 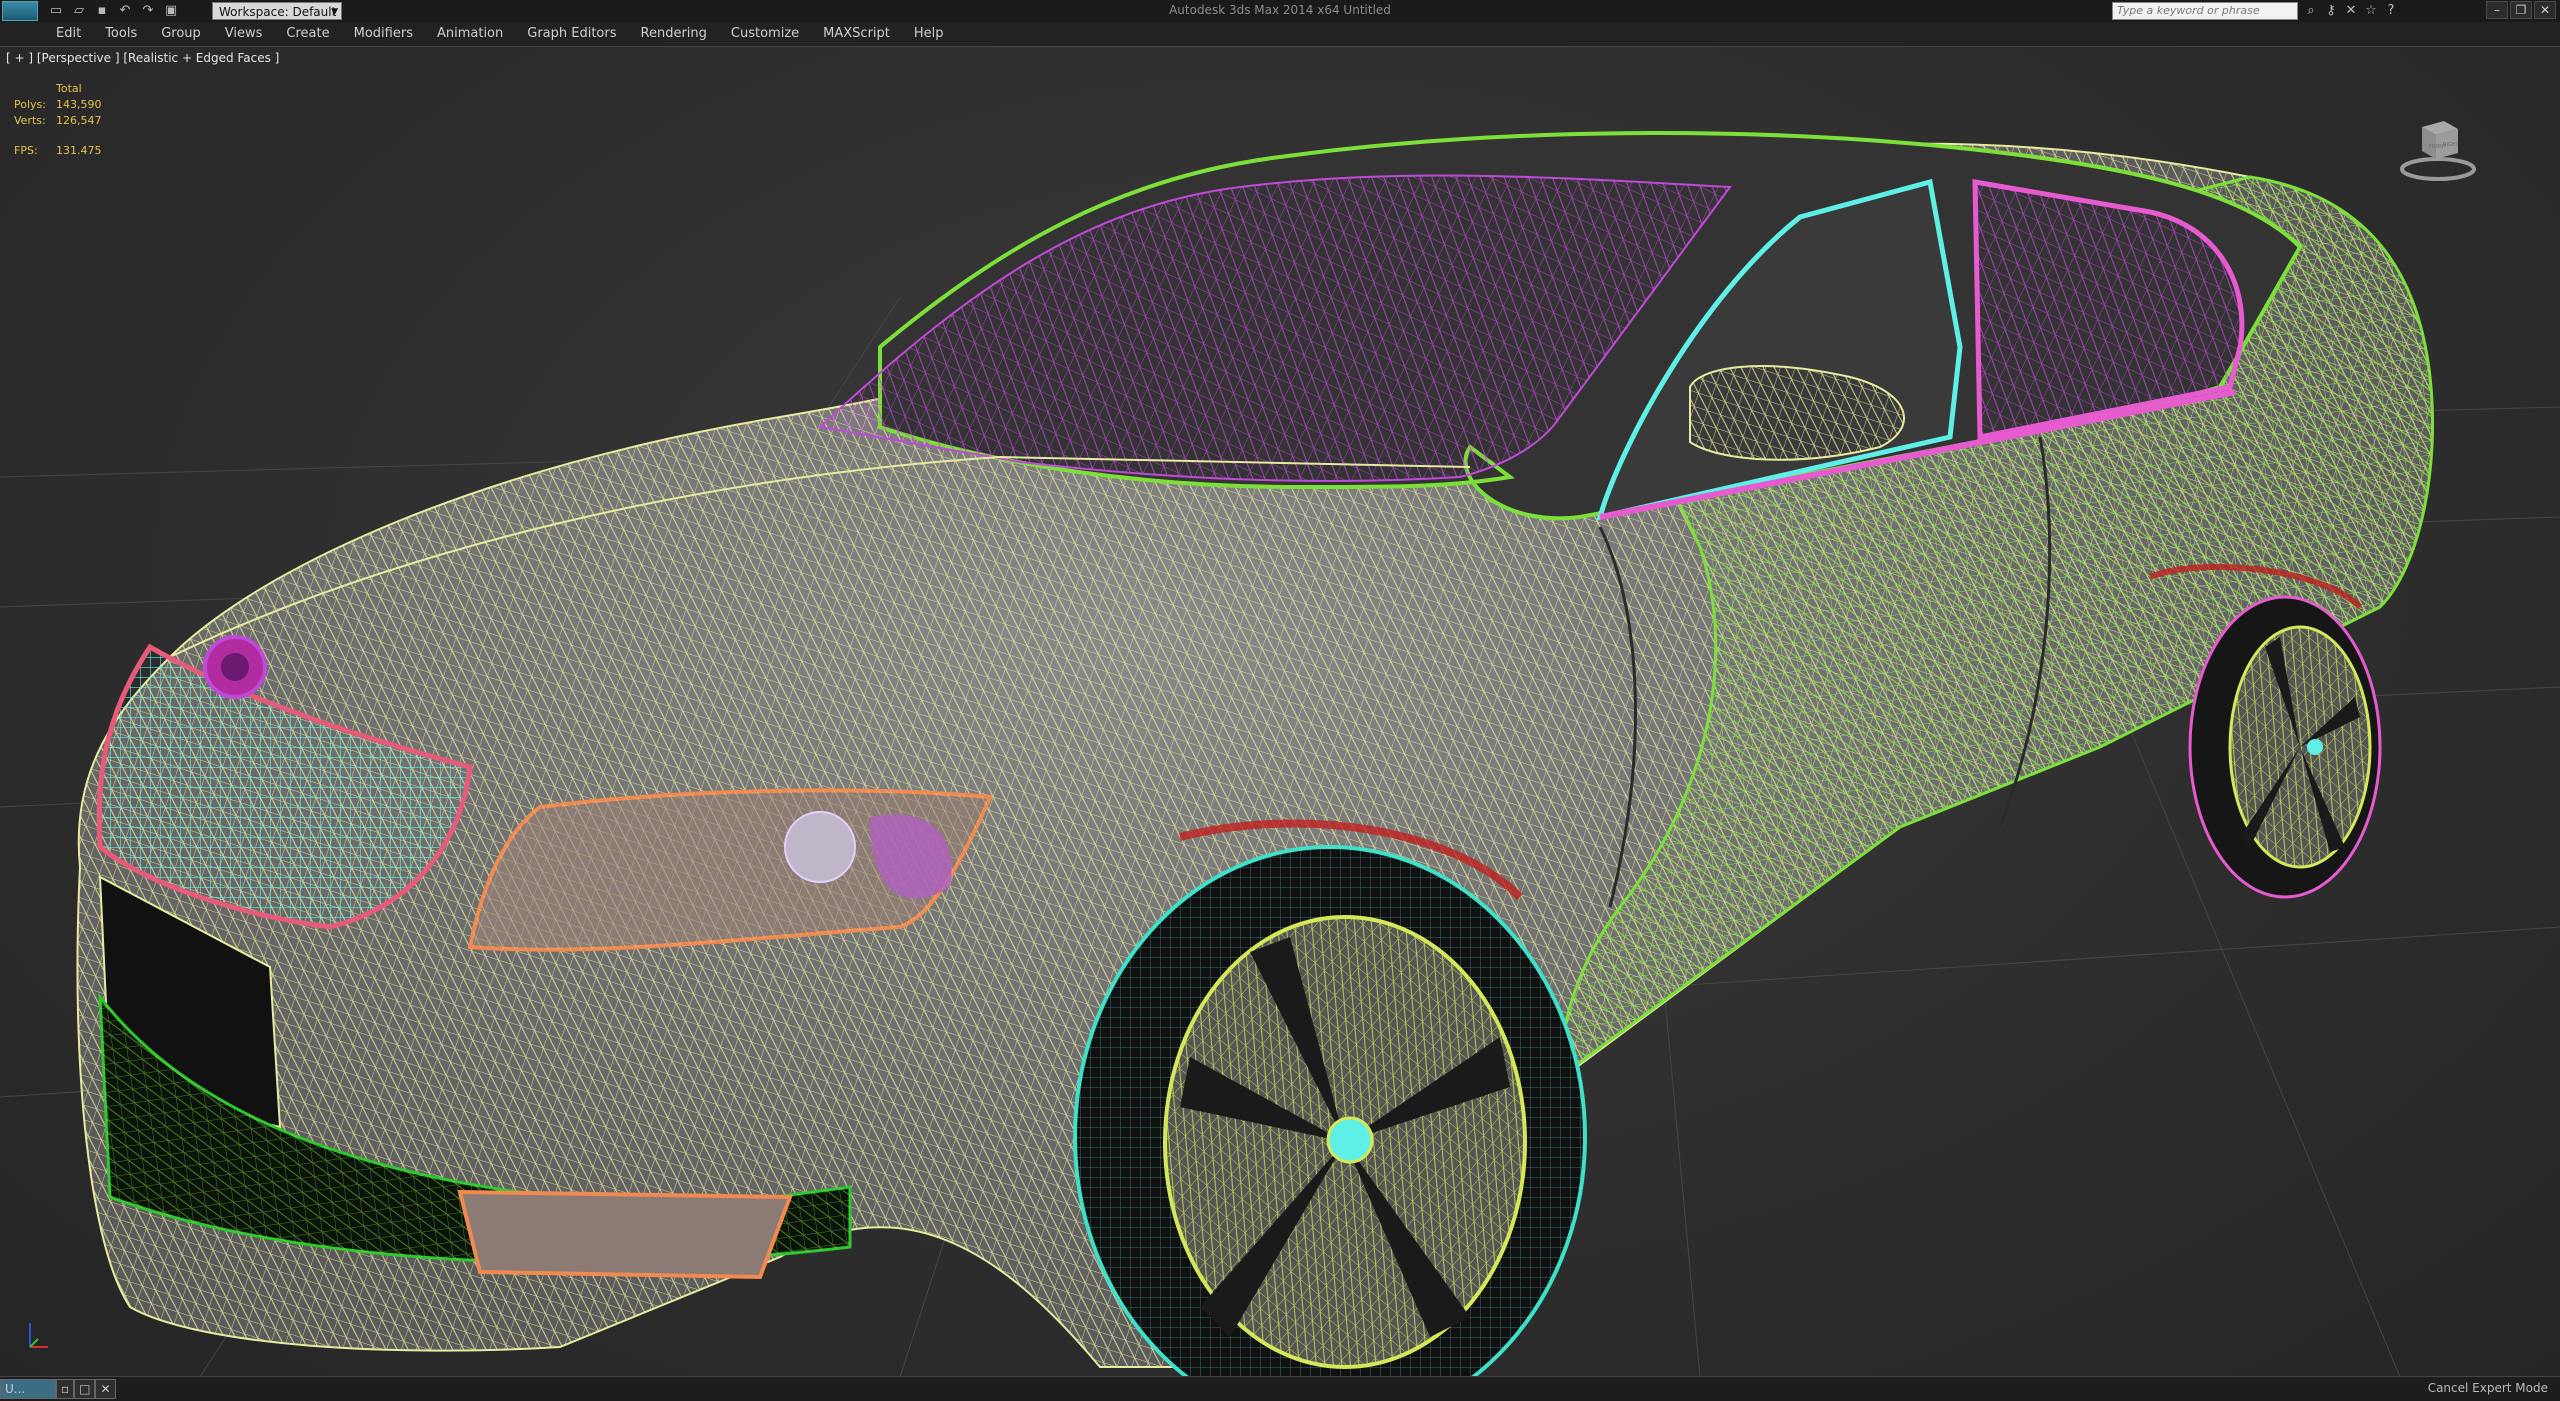 I want to click on infocenter-icons: ⌕ ⚷ ✕ ☆ ?, so click(x=2351, y=11).